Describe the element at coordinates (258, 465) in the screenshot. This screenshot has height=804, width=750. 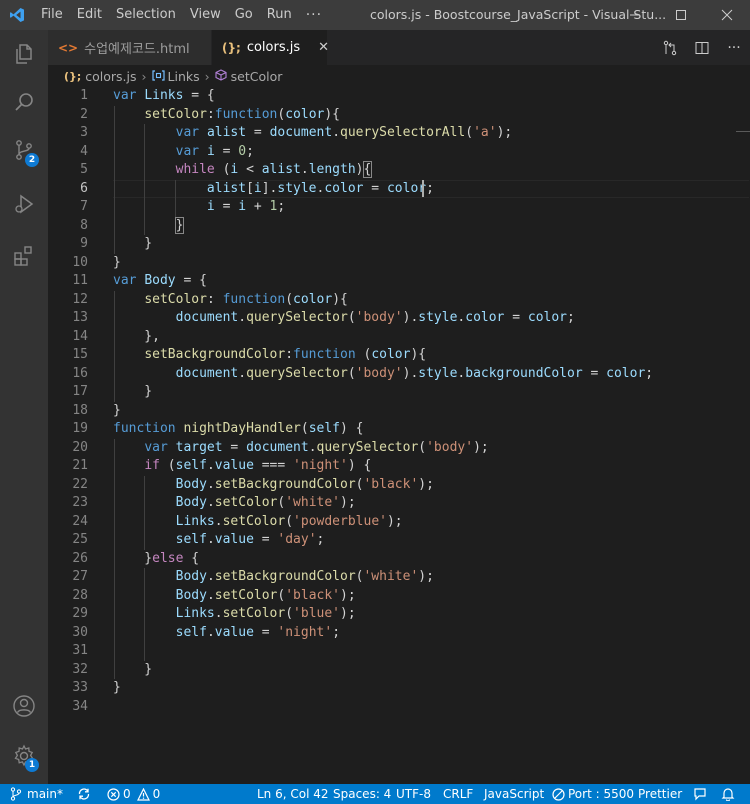
I see `code-line: if (self.value === 'night') {` at that location.